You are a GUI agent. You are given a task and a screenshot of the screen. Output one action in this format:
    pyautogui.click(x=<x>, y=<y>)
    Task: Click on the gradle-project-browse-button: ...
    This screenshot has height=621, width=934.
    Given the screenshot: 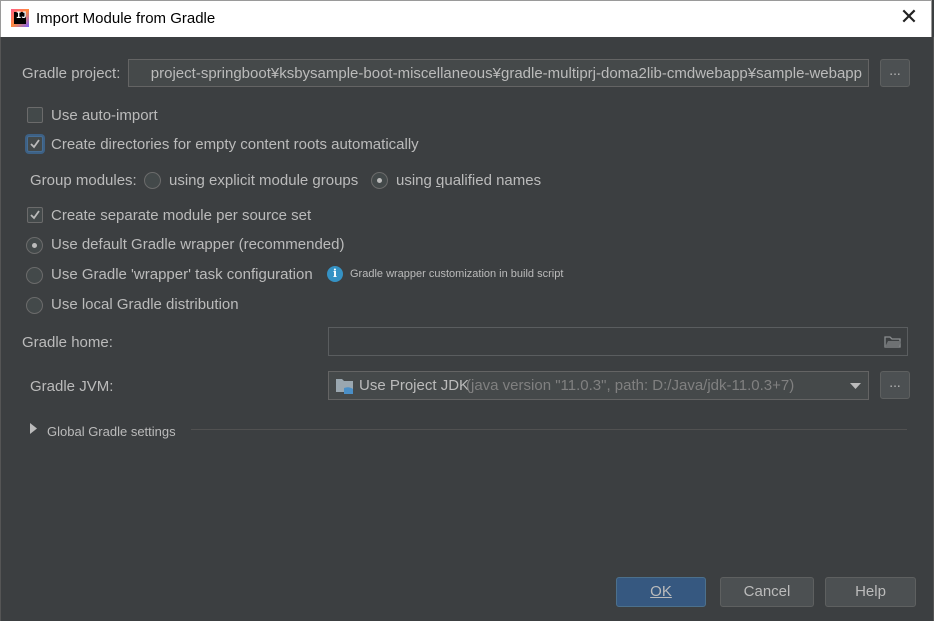 What is the action you would take?
    pyautogui.click(x=895, y=73)
    